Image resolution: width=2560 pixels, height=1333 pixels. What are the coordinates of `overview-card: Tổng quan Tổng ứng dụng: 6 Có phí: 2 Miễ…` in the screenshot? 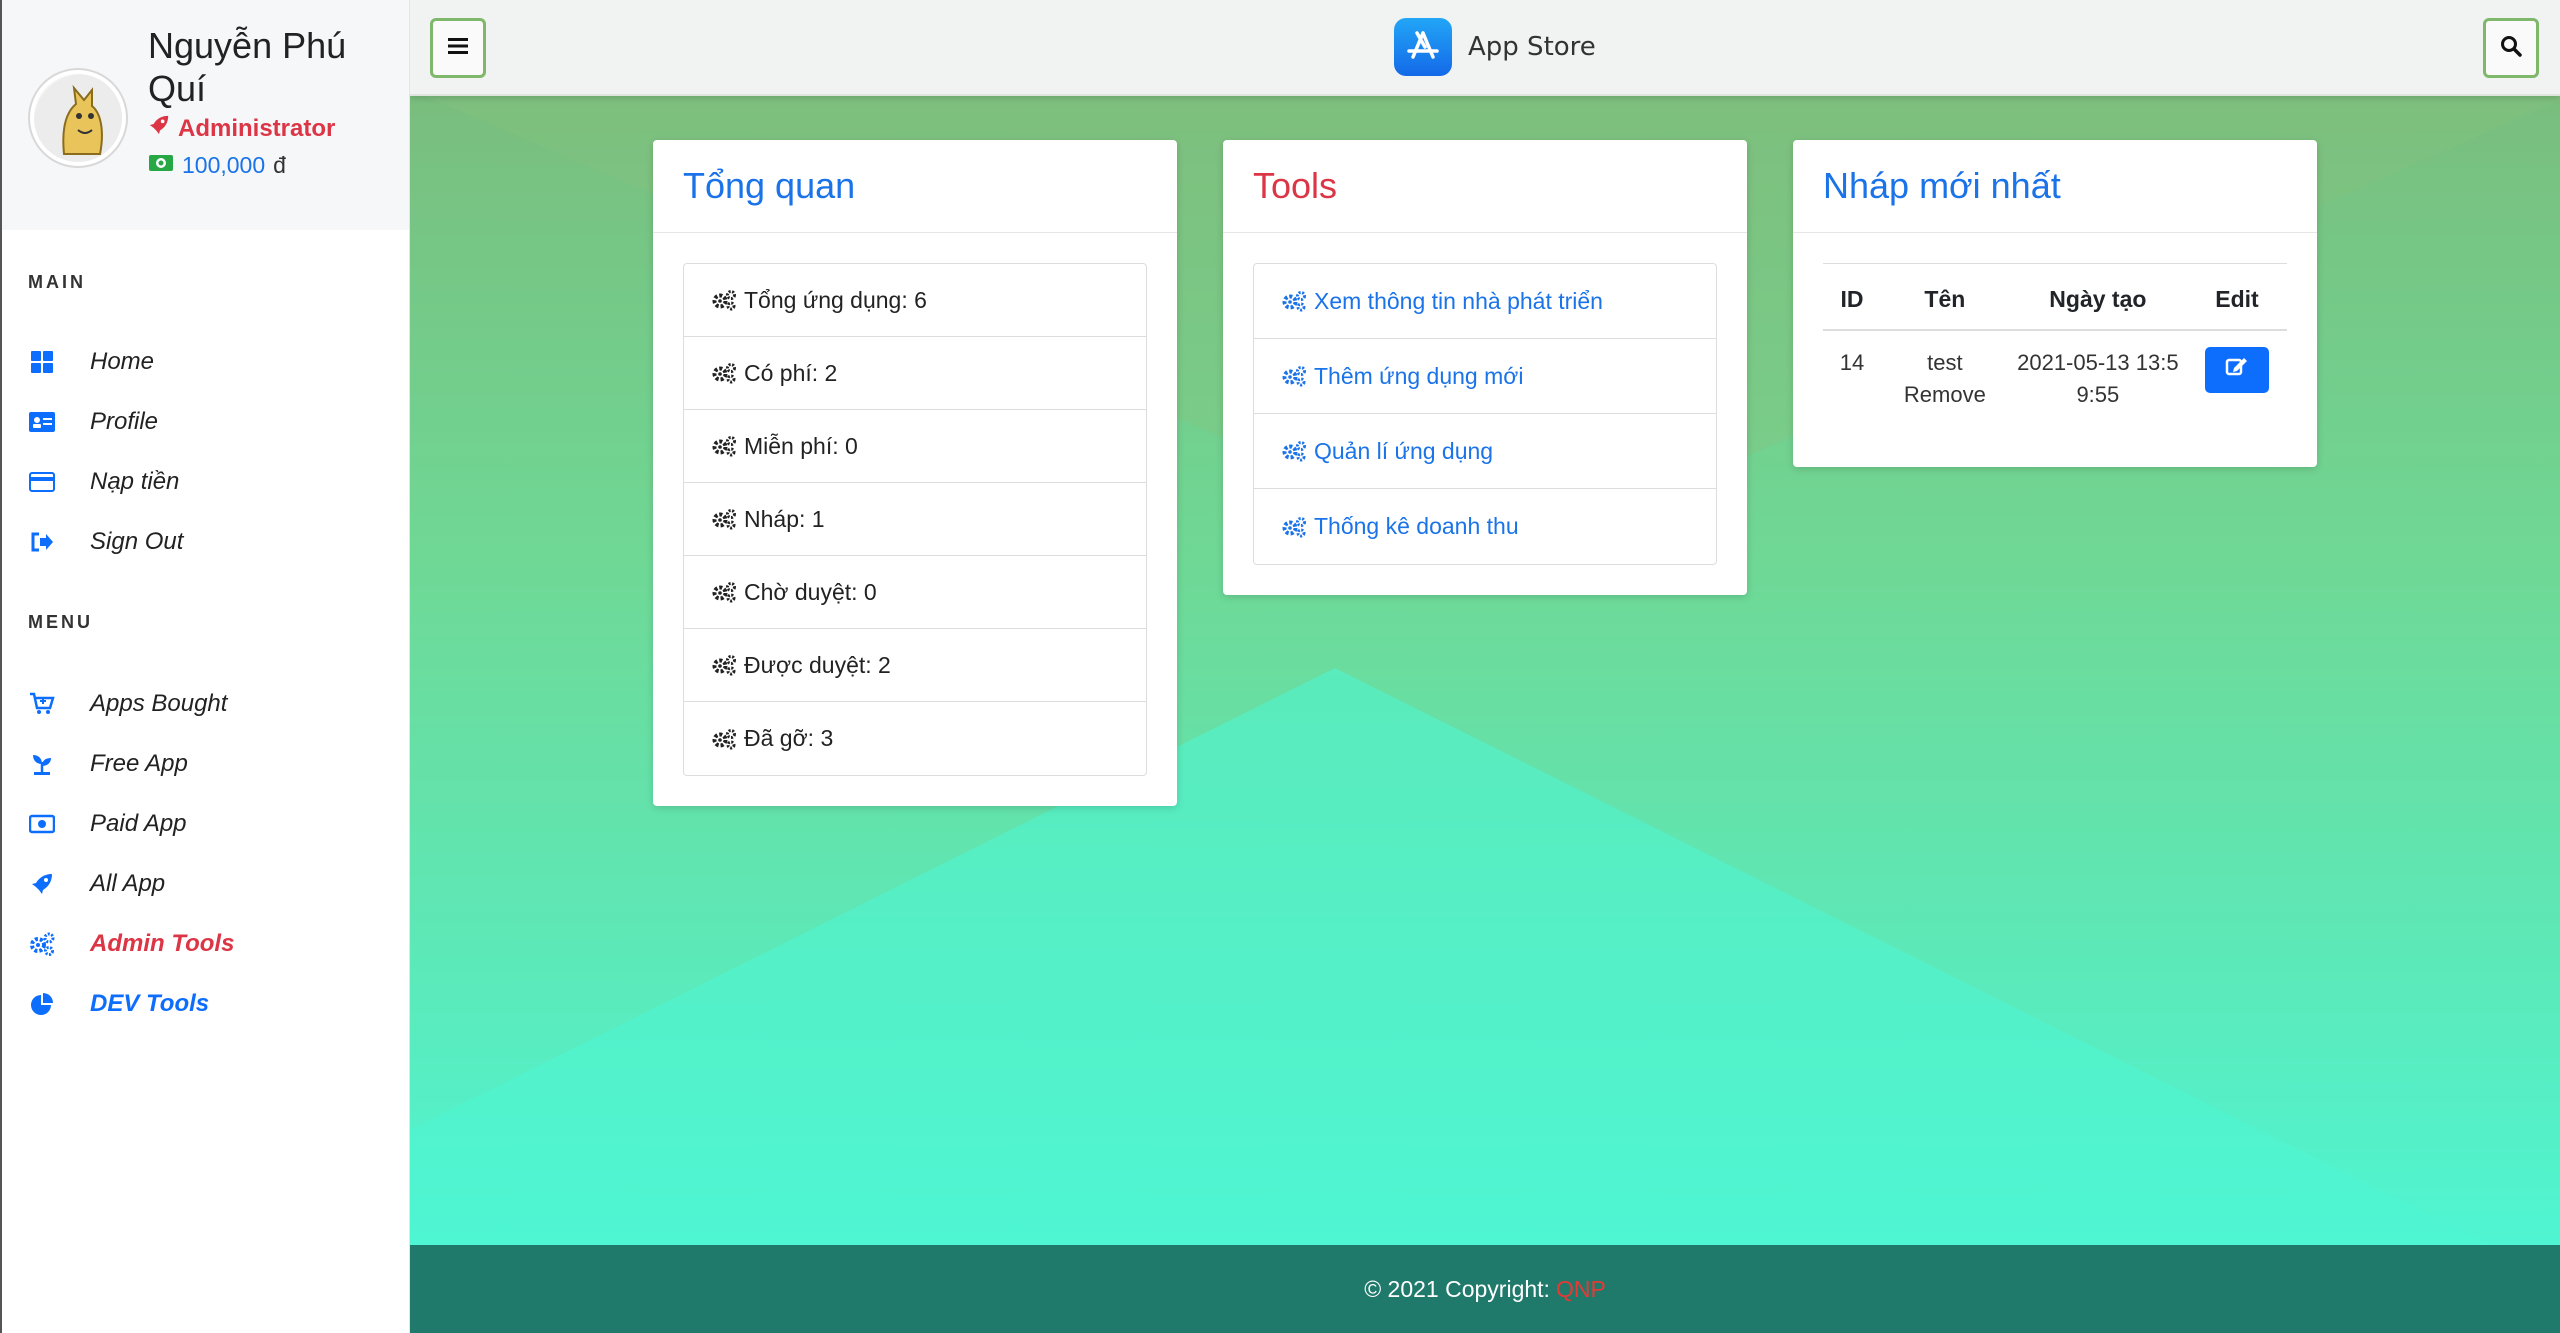 It's located at (915, 473).